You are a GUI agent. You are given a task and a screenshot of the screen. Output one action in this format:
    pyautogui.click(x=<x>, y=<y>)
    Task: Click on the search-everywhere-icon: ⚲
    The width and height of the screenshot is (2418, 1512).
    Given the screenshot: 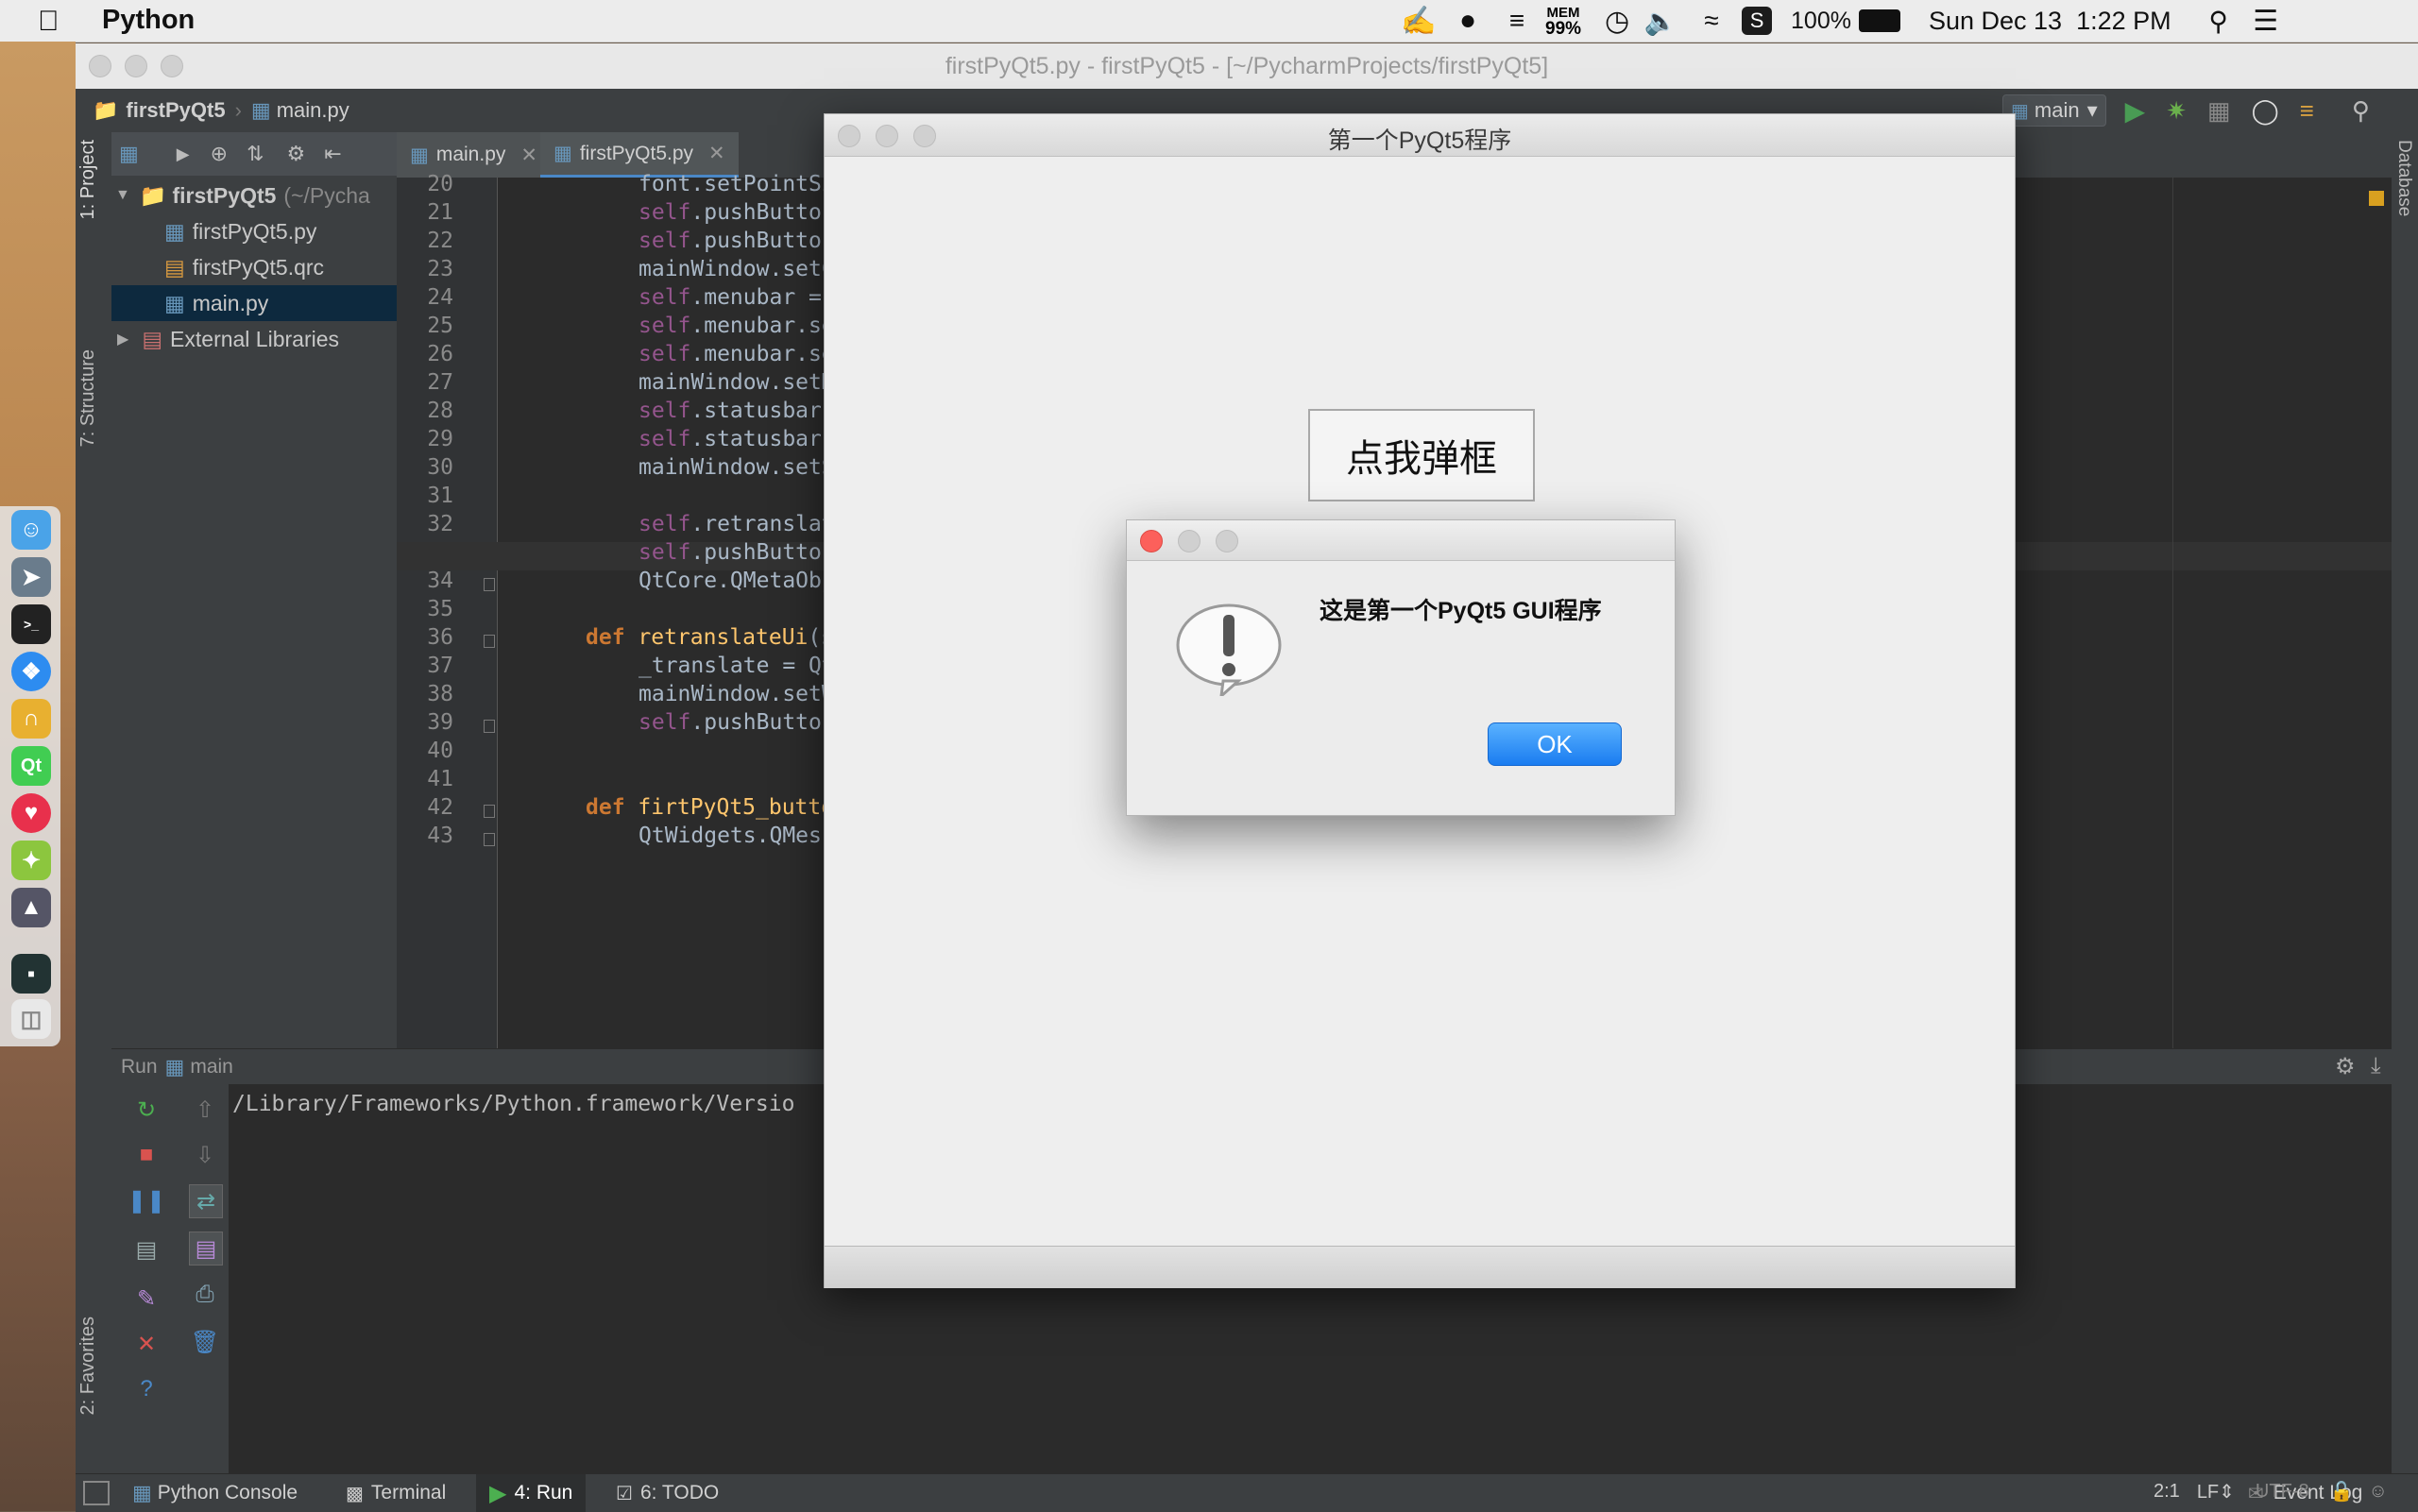 What is the action you would take?
    pyautogui.click(x=2361, y=111)
    